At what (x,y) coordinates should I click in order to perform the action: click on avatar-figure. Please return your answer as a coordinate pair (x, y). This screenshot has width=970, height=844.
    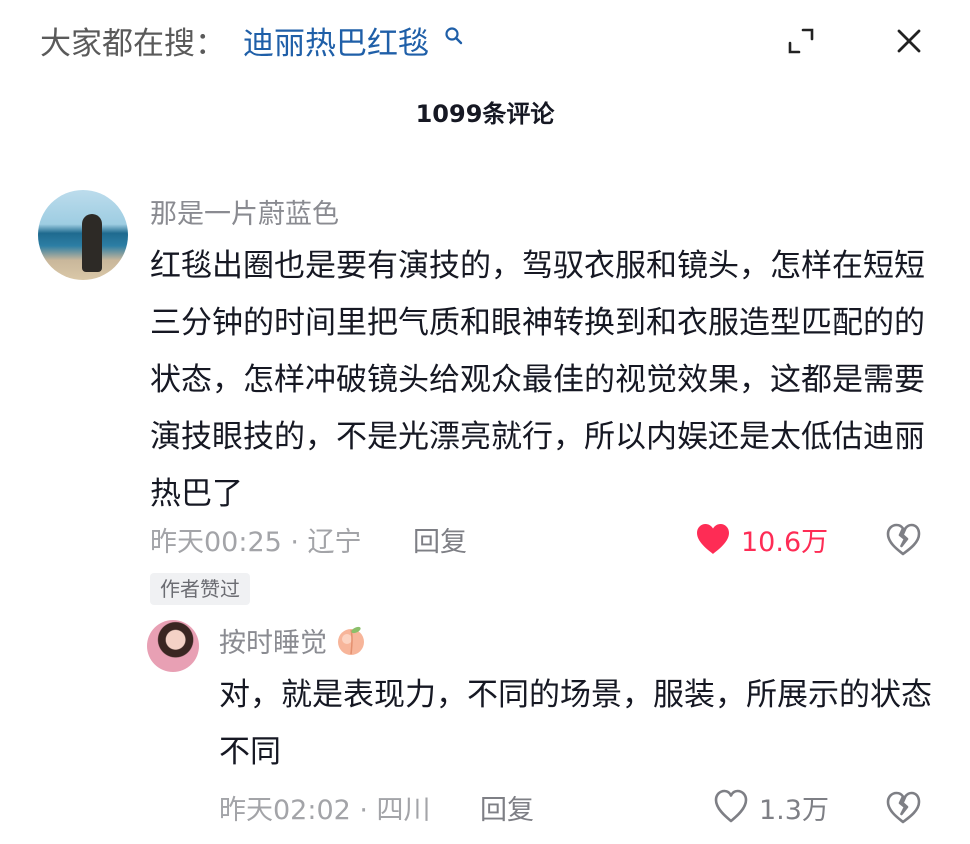
    Looking at the image, I should click on (92, 243).